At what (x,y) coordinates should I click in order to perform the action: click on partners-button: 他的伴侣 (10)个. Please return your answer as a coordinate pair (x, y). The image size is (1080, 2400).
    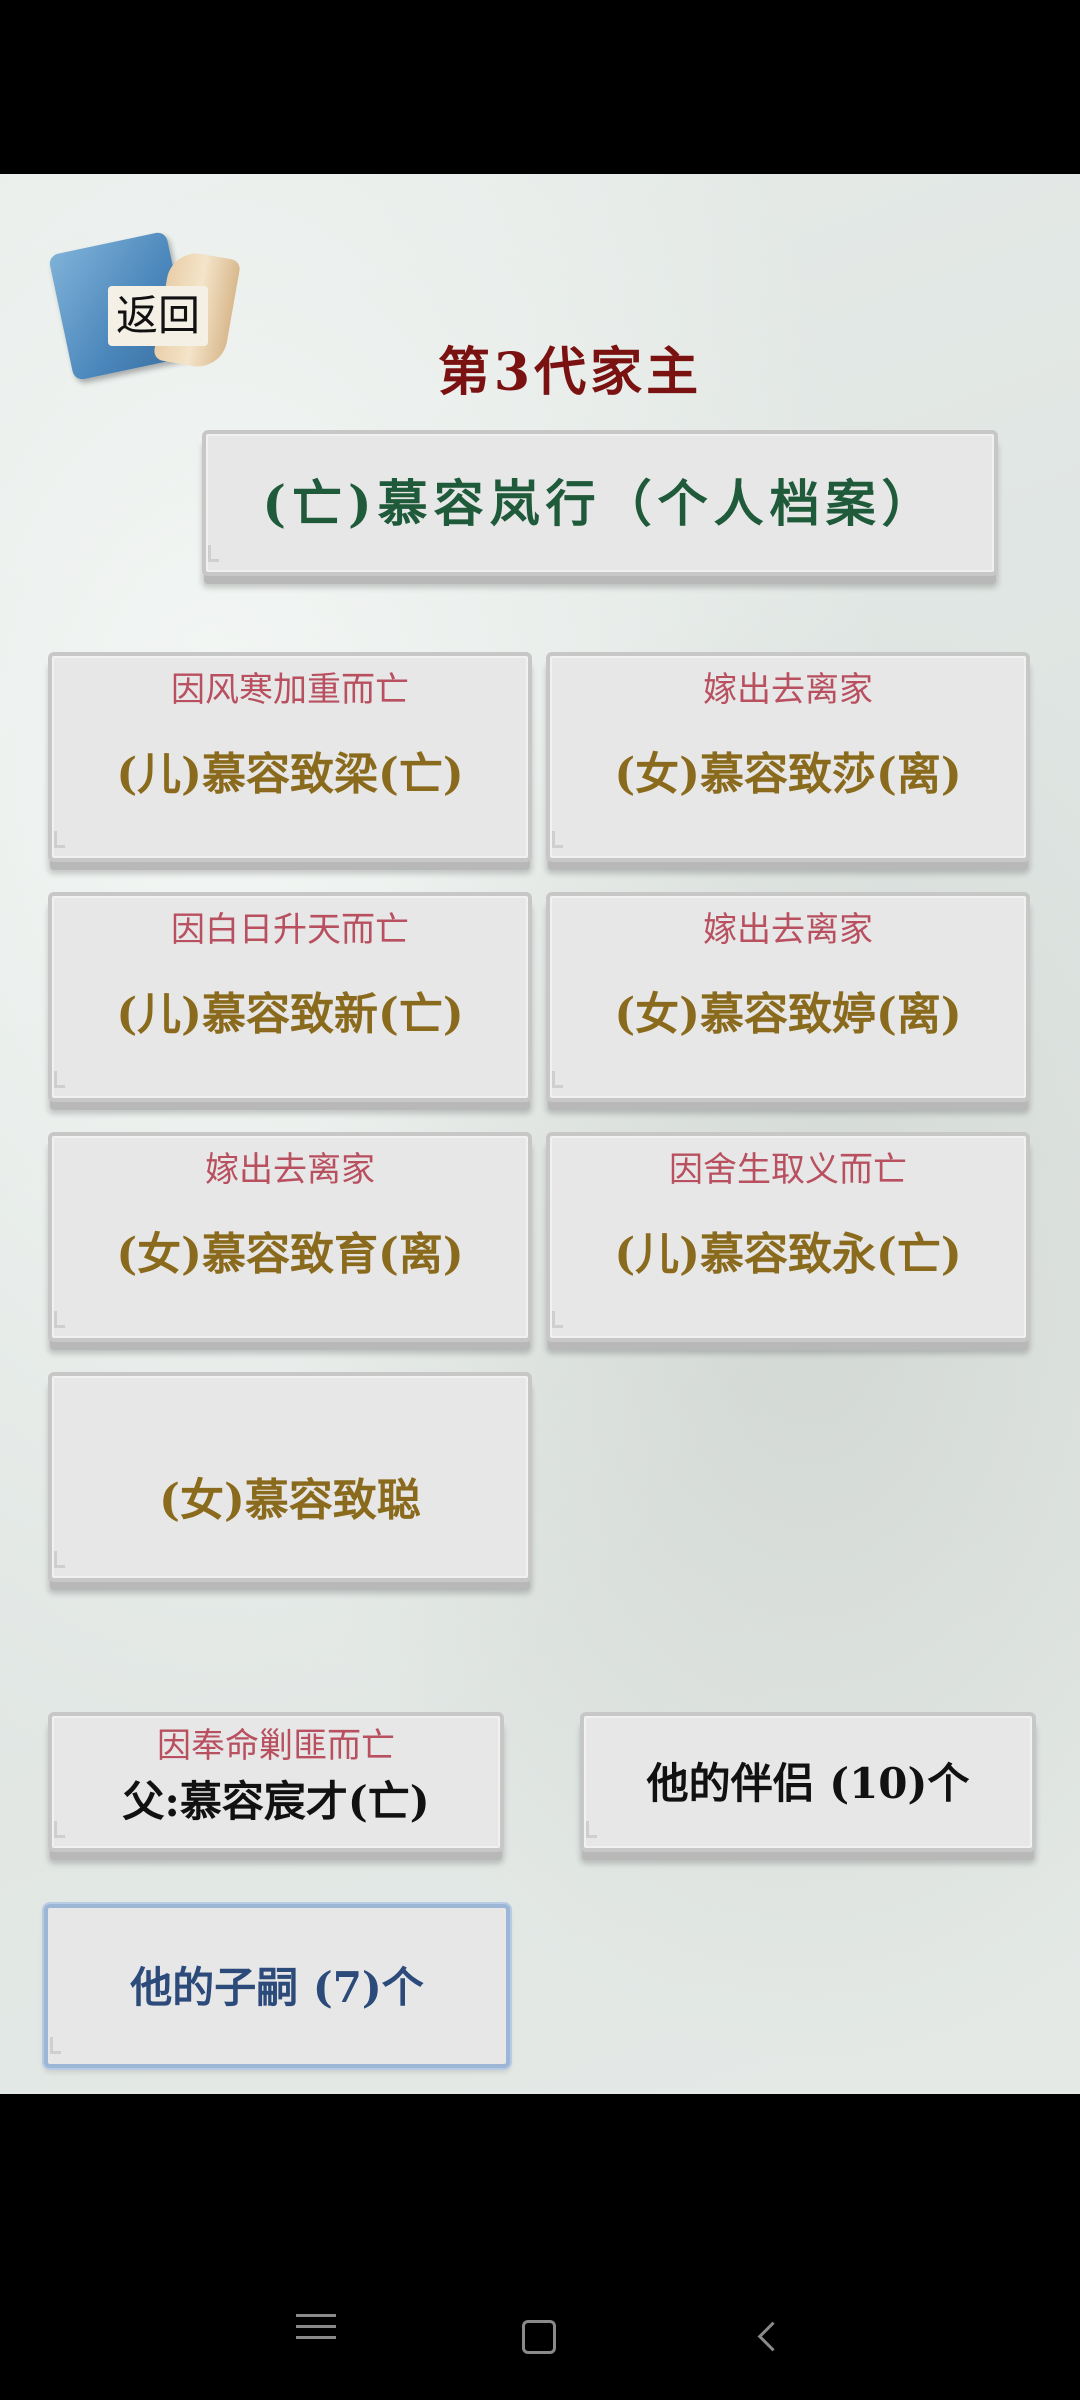
    Looking at the image, I should click on (808, 1782).